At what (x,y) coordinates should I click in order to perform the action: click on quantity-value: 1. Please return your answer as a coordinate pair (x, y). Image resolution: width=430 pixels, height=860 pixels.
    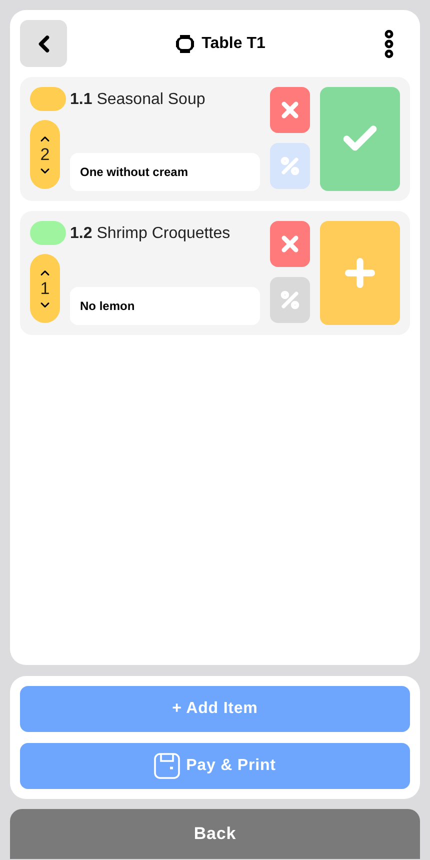
    Looking at the image, I should click on (45, 289).